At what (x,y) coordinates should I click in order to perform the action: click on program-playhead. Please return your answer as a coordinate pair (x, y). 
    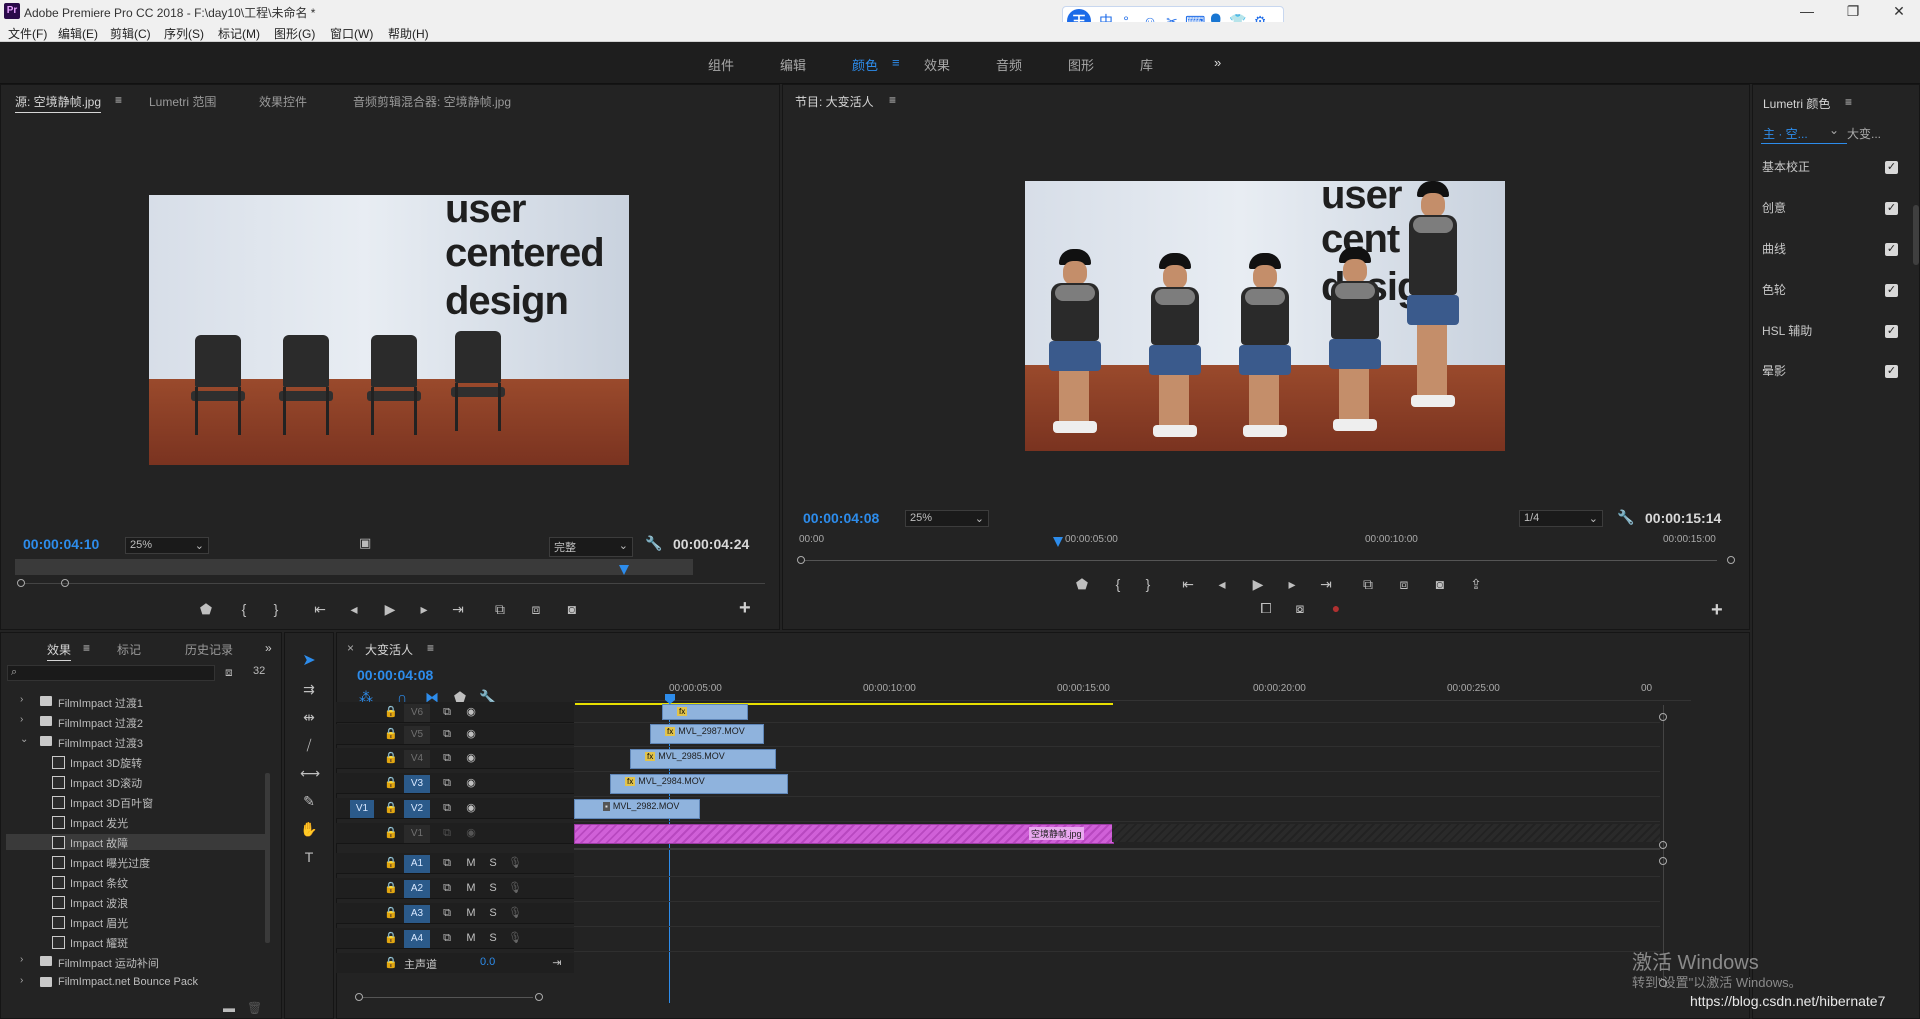
    Looking at the image, I should click on (1058, 542).